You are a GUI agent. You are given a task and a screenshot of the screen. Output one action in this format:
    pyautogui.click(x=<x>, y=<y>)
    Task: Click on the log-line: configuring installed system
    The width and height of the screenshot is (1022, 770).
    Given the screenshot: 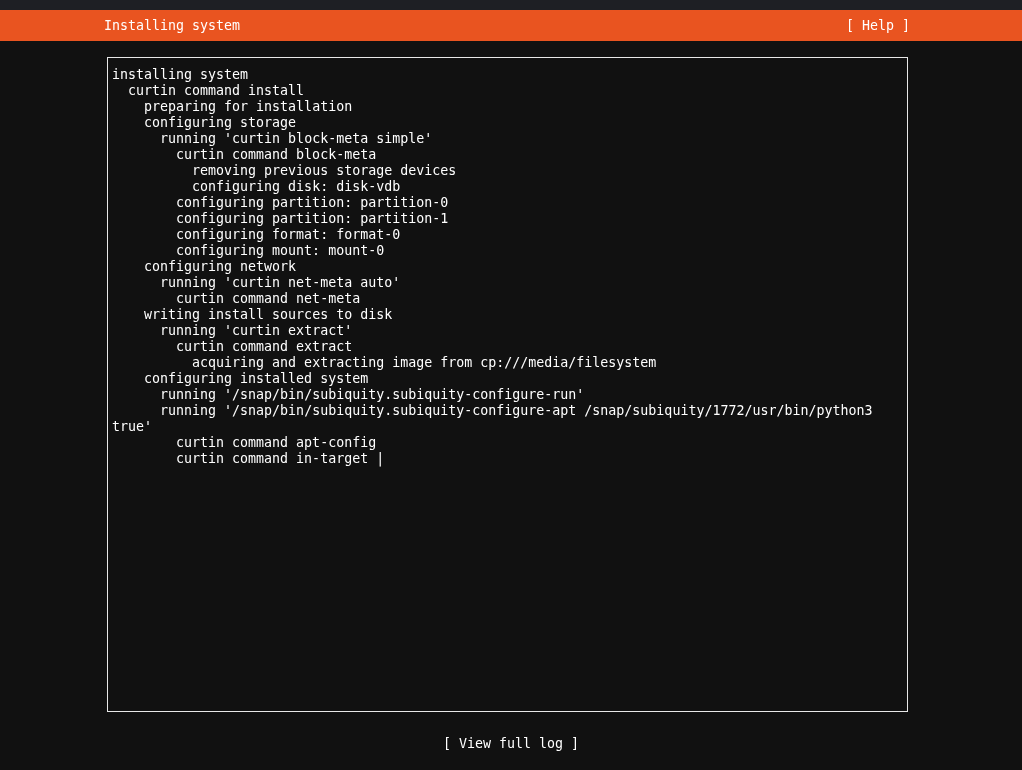 What is the action you would take?
    pyautogui.click(x=256, y=379)
    